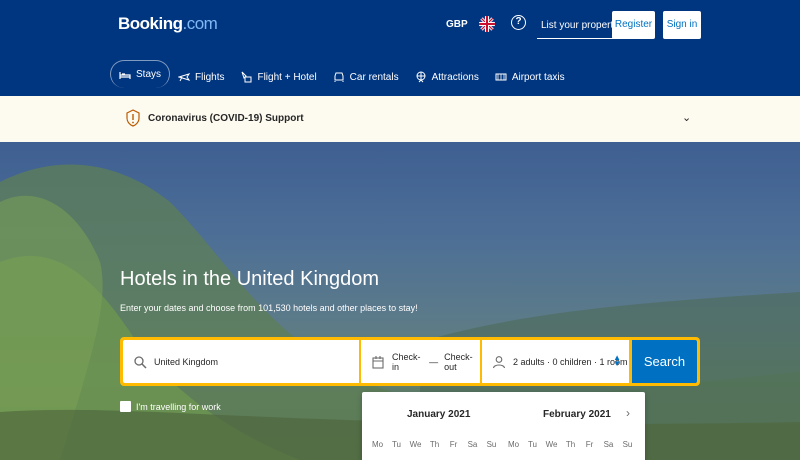 The width and height of the screenshot is (800, 460). What do you see at coordinates (664, 361) in the screenshot?
I see `search-button: Search` at bounding box center [664, 361].